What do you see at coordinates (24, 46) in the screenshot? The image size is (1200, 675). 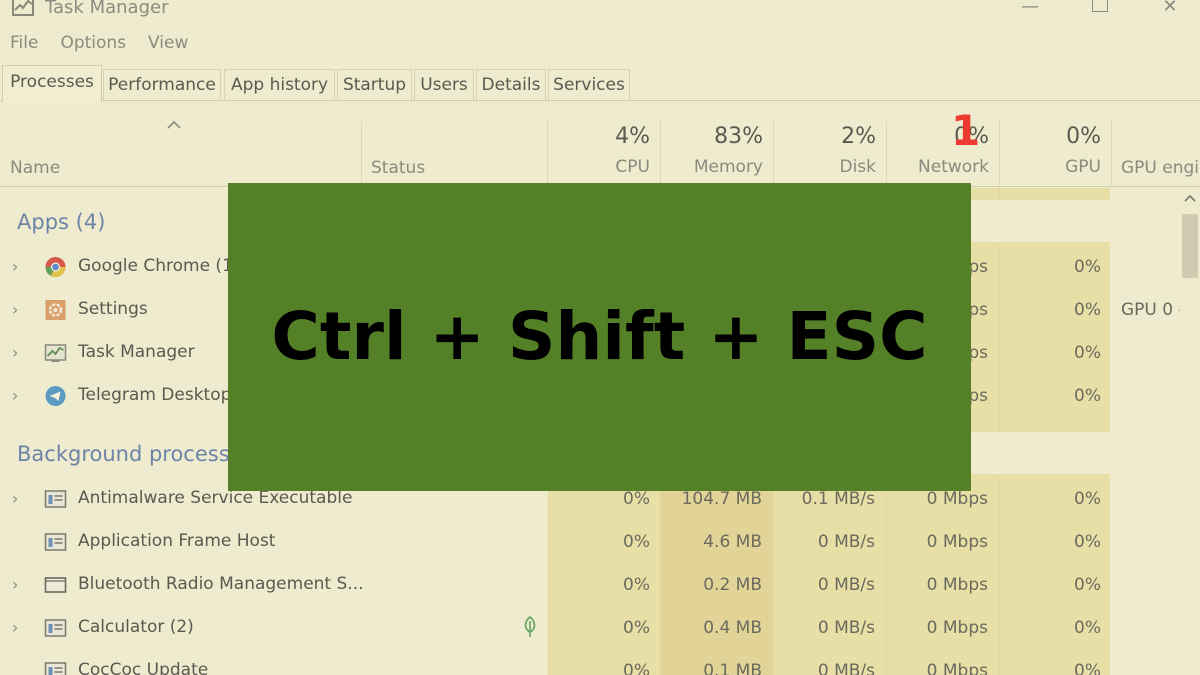 I see `menu-file: File` at bounding box center [24, 46].